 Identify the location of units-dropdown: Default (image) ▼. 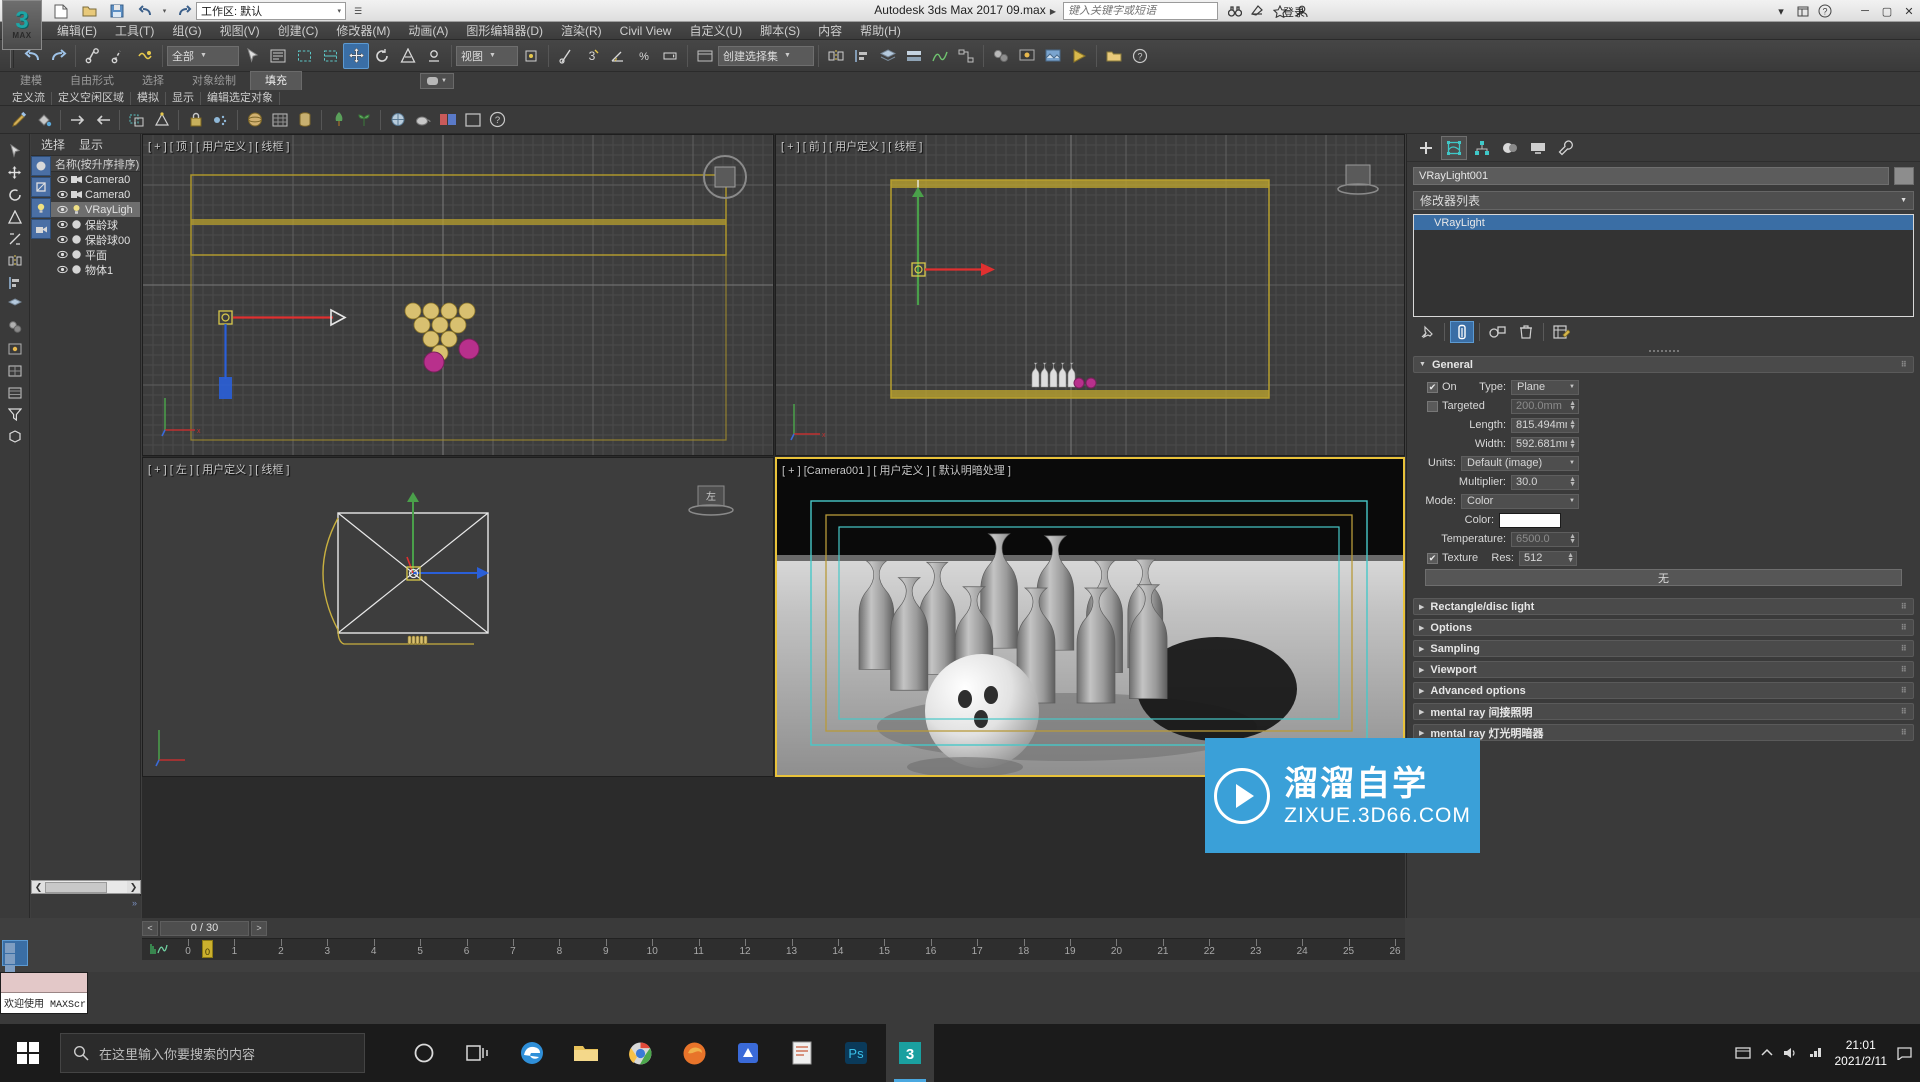
(1520, 463).